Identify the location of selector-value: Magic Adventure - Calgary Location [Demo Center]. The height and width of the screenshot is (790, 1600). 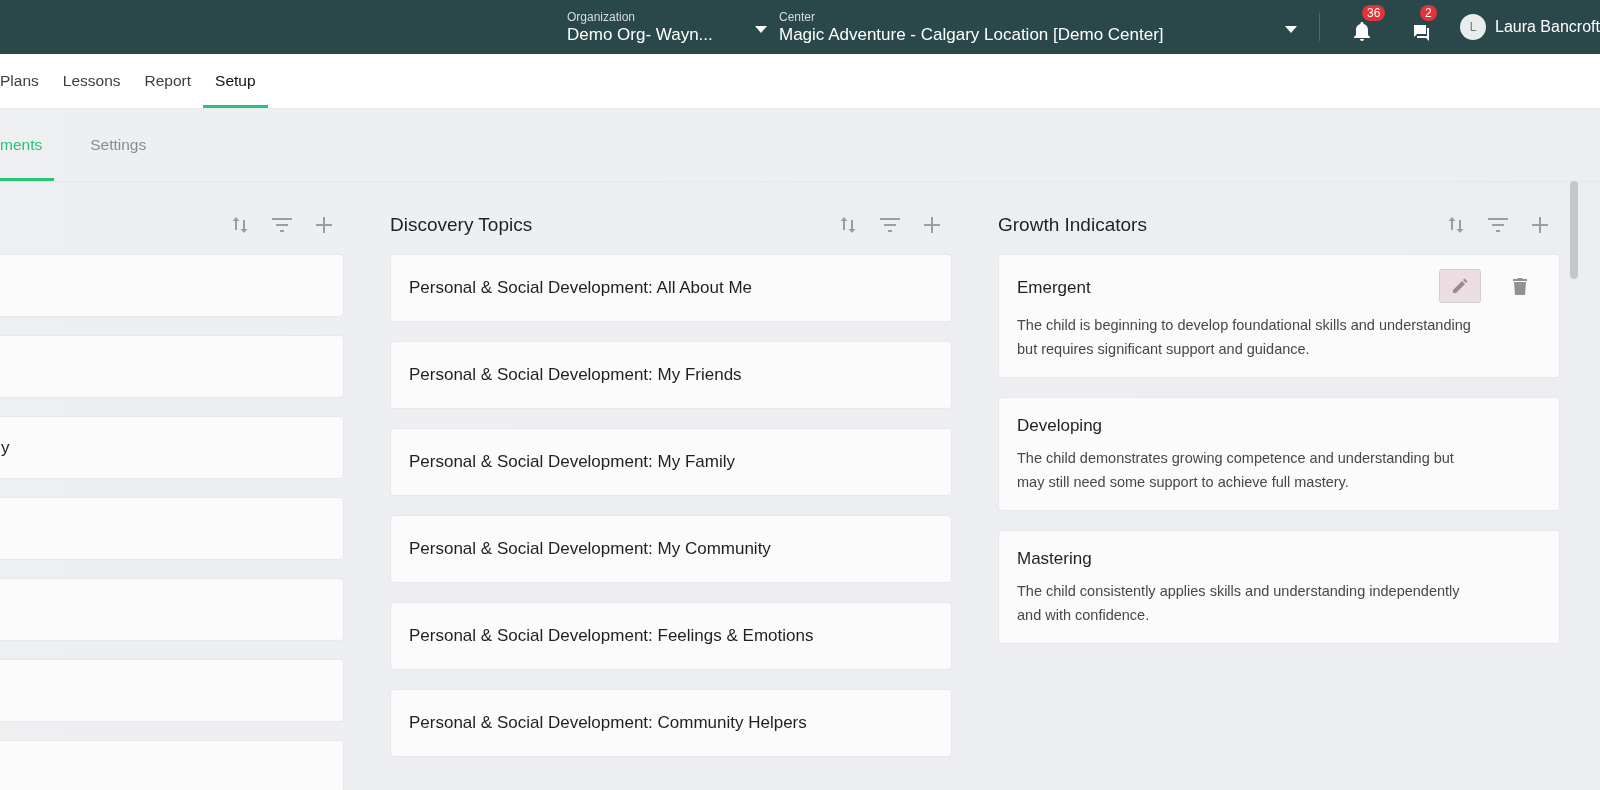
(971, 34).